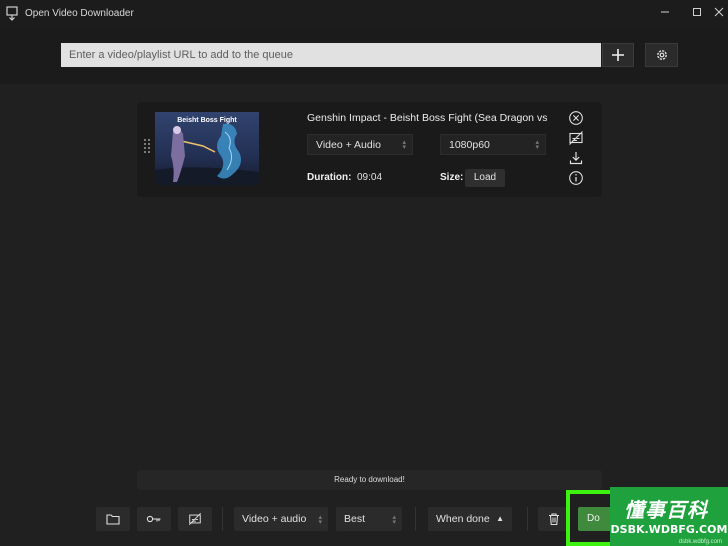  What do you see at coordinates (669, 529) in the screenshot?
I see `watermark-domain: DSBK.WDBFG.COM` at bounding box center [669, 529].